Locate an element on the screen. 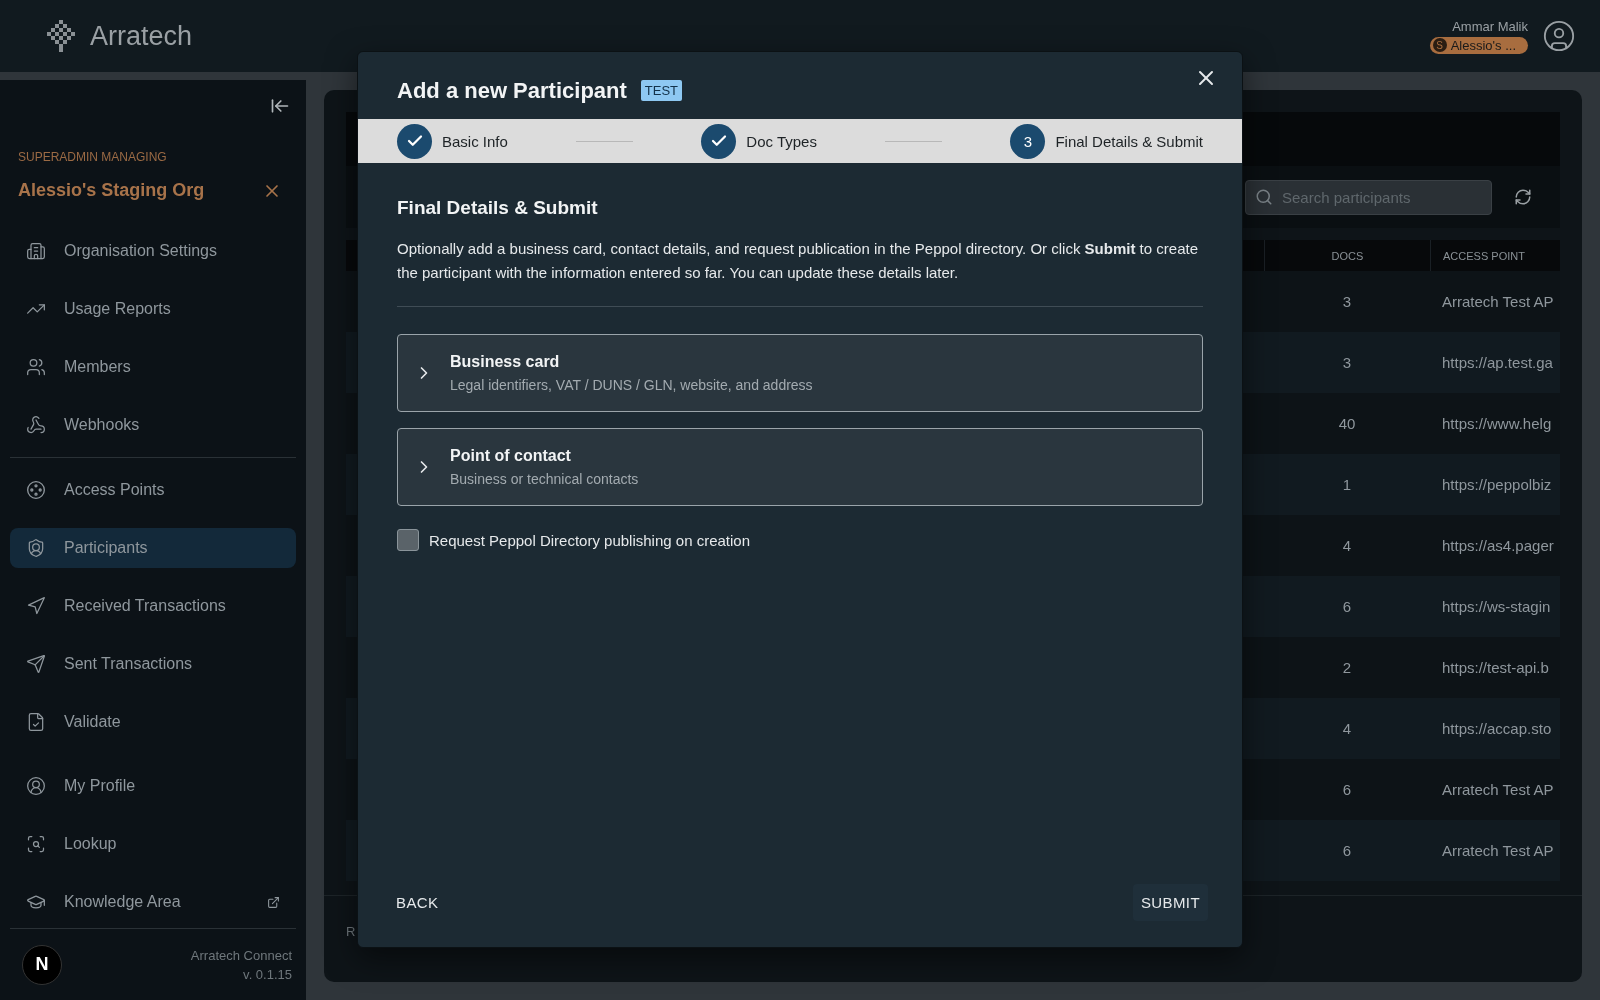 The image size is (1600, 1000). brand-name: Arratech is located at coordinates (141, 36).